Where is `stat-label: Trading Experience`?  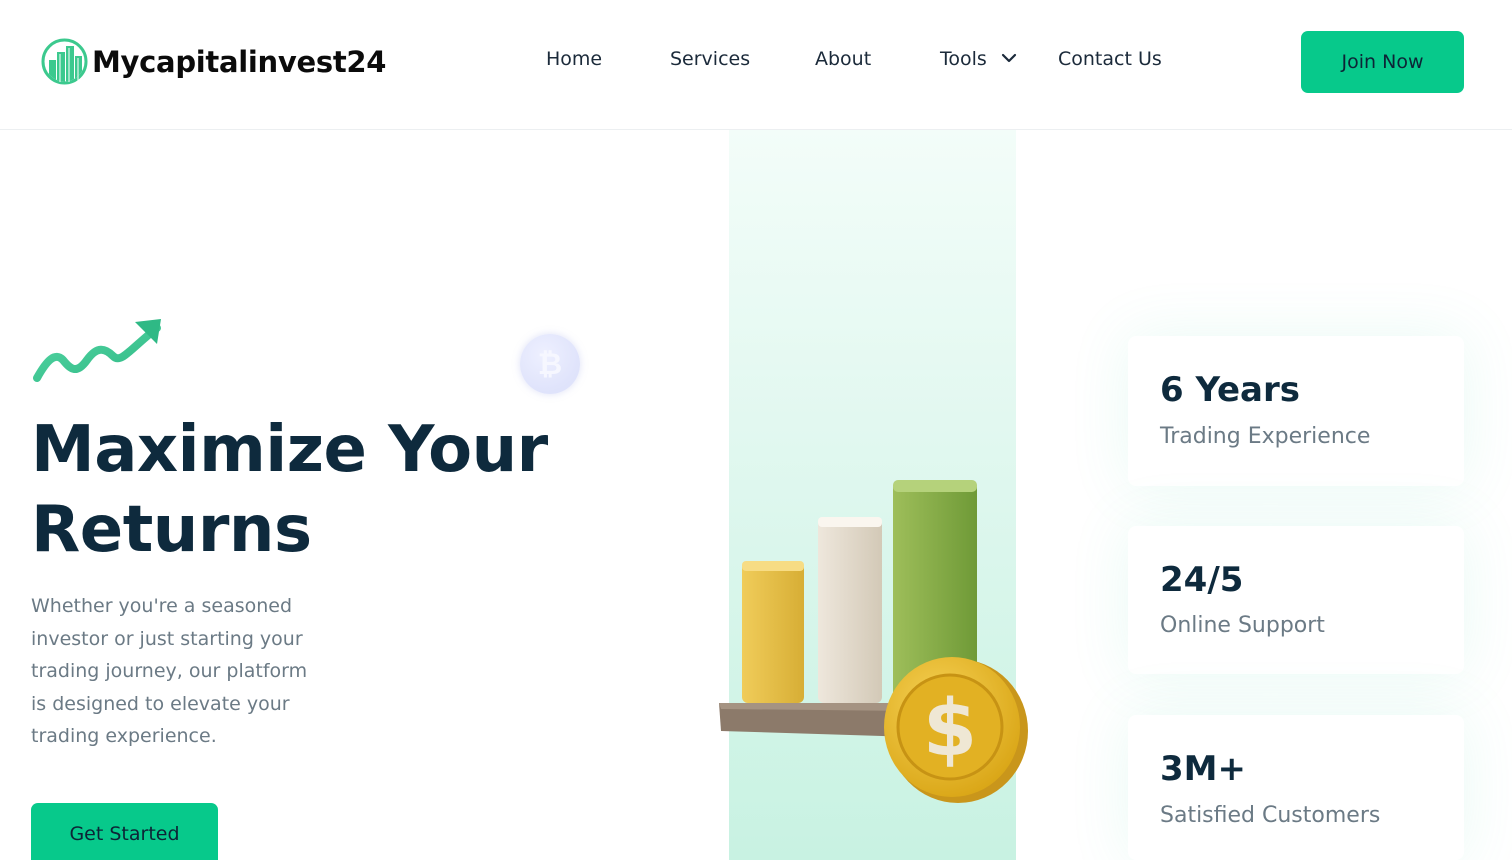 stat-label: Trading Experience is located at coordinates (1265, 436).